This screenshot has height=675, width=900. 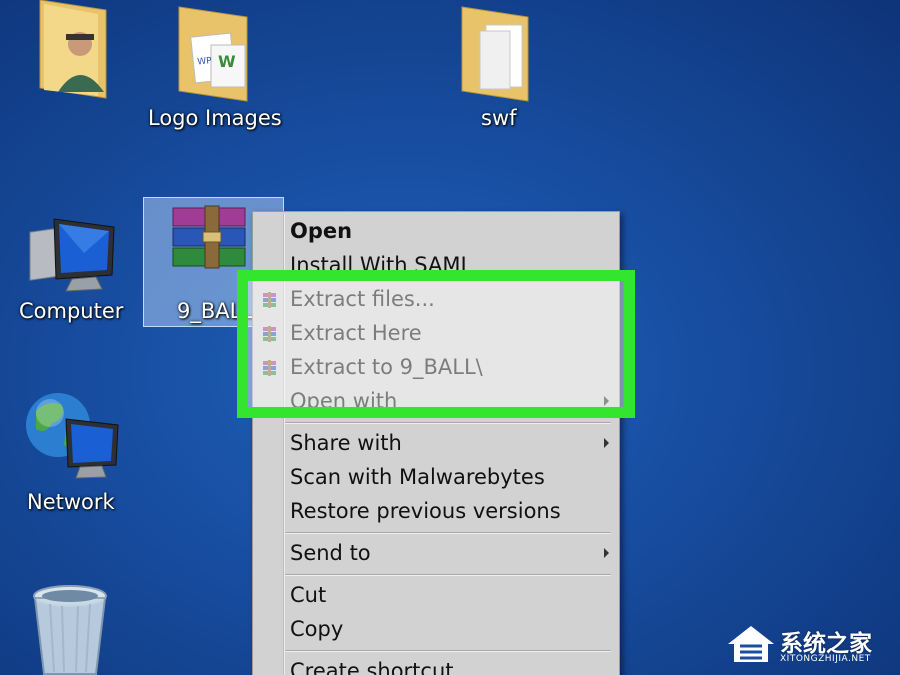 I want to click on desktop-icon-label: Computer, so click(x=71, y=311).